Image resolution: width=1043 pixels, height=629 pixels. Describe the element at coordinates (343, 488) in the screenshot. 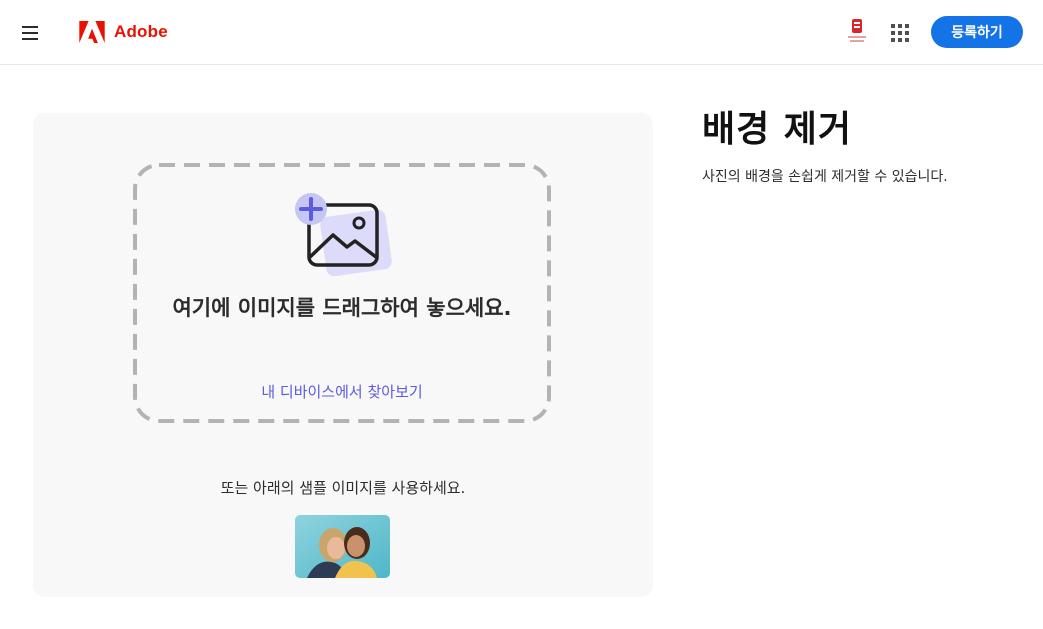

I see `sample-instruction: 또는 아래의 샘플 이미지를 사용하세요.` at that location.